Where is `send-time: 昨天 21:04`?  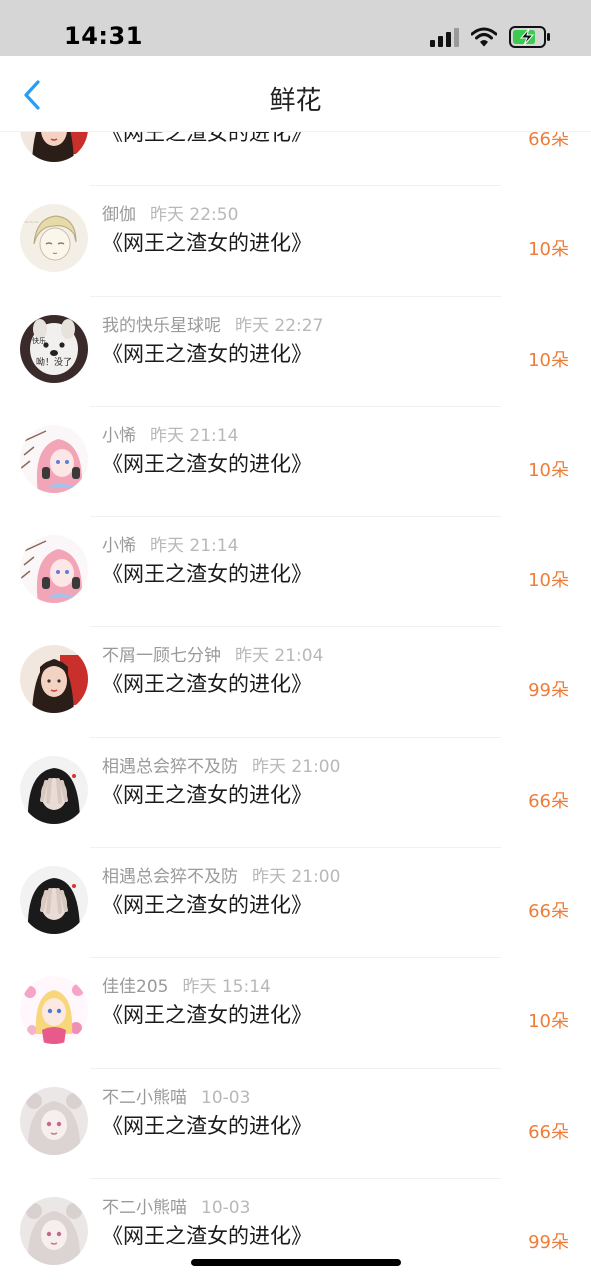 send-time: 昨天 21:04 is located at coordinates (279, 656).